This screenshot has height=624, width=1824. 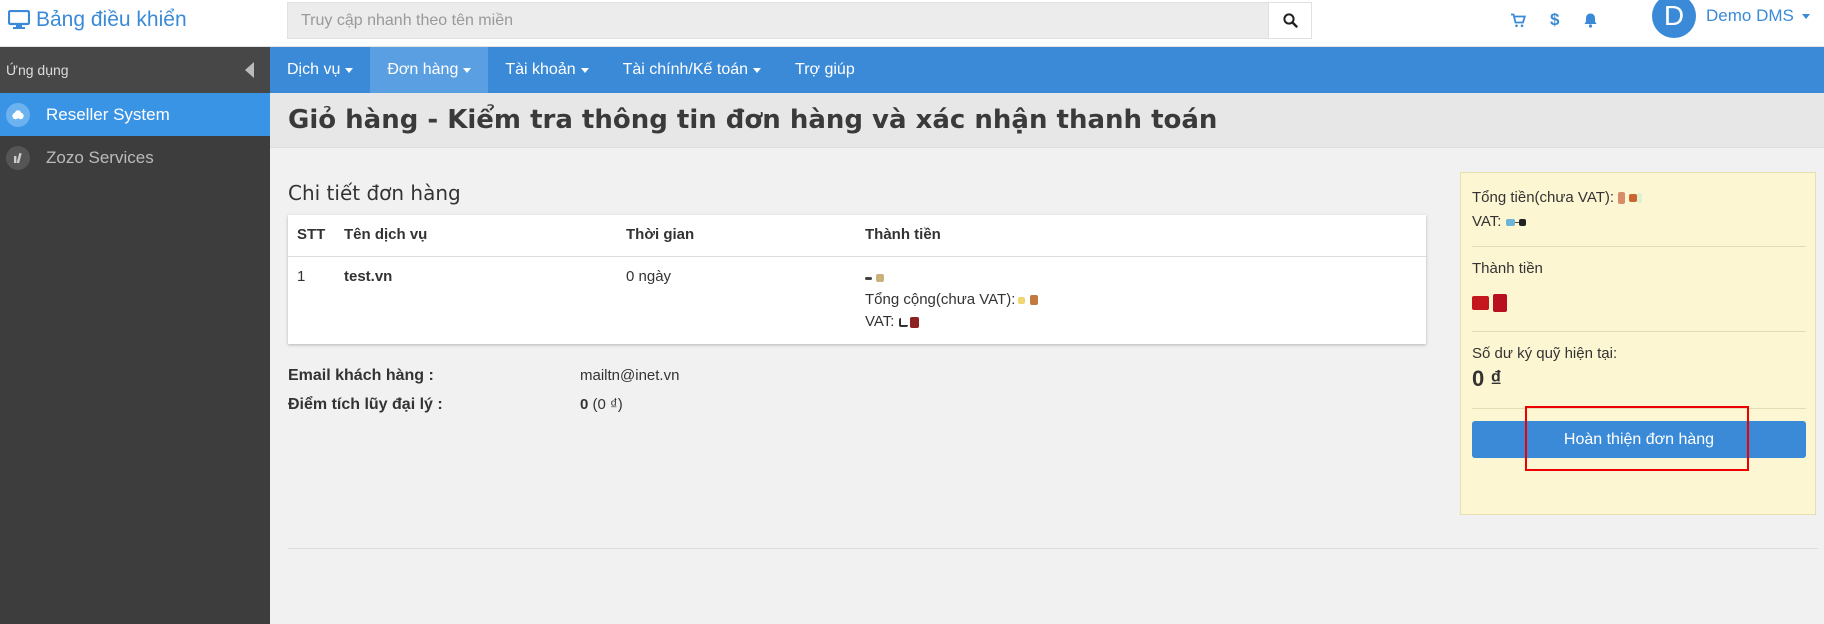 What do you see at coordinates (630, 375) in the screenshot?
I see `email-value: mailtn@inet.vn` at bounding box center [630, 375].